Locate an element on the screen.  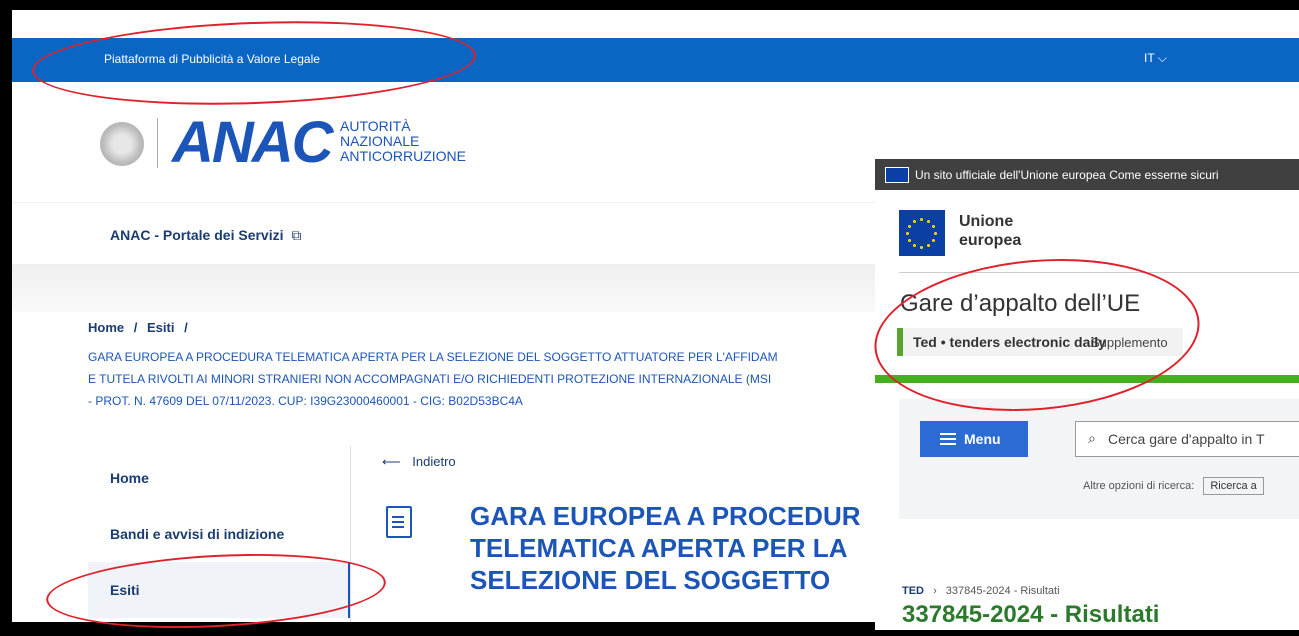
hamburger-icon is located at coordinates (948, 439).